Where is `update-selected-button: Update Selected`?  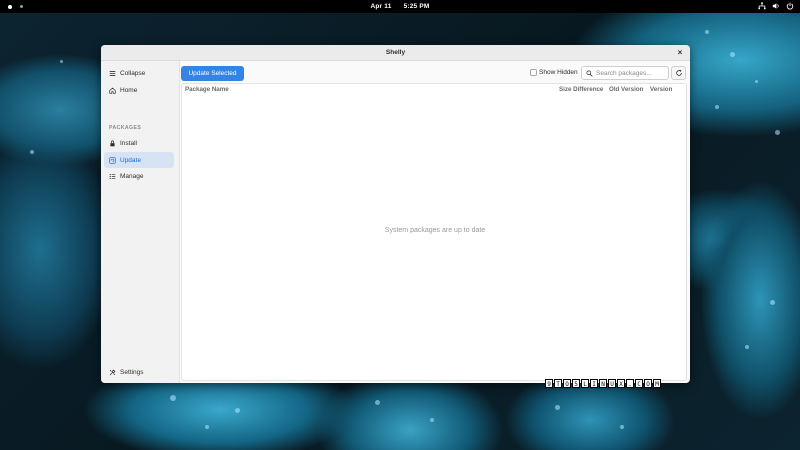 update-selected-button: Update Selected is located at coordinates (212, 73).